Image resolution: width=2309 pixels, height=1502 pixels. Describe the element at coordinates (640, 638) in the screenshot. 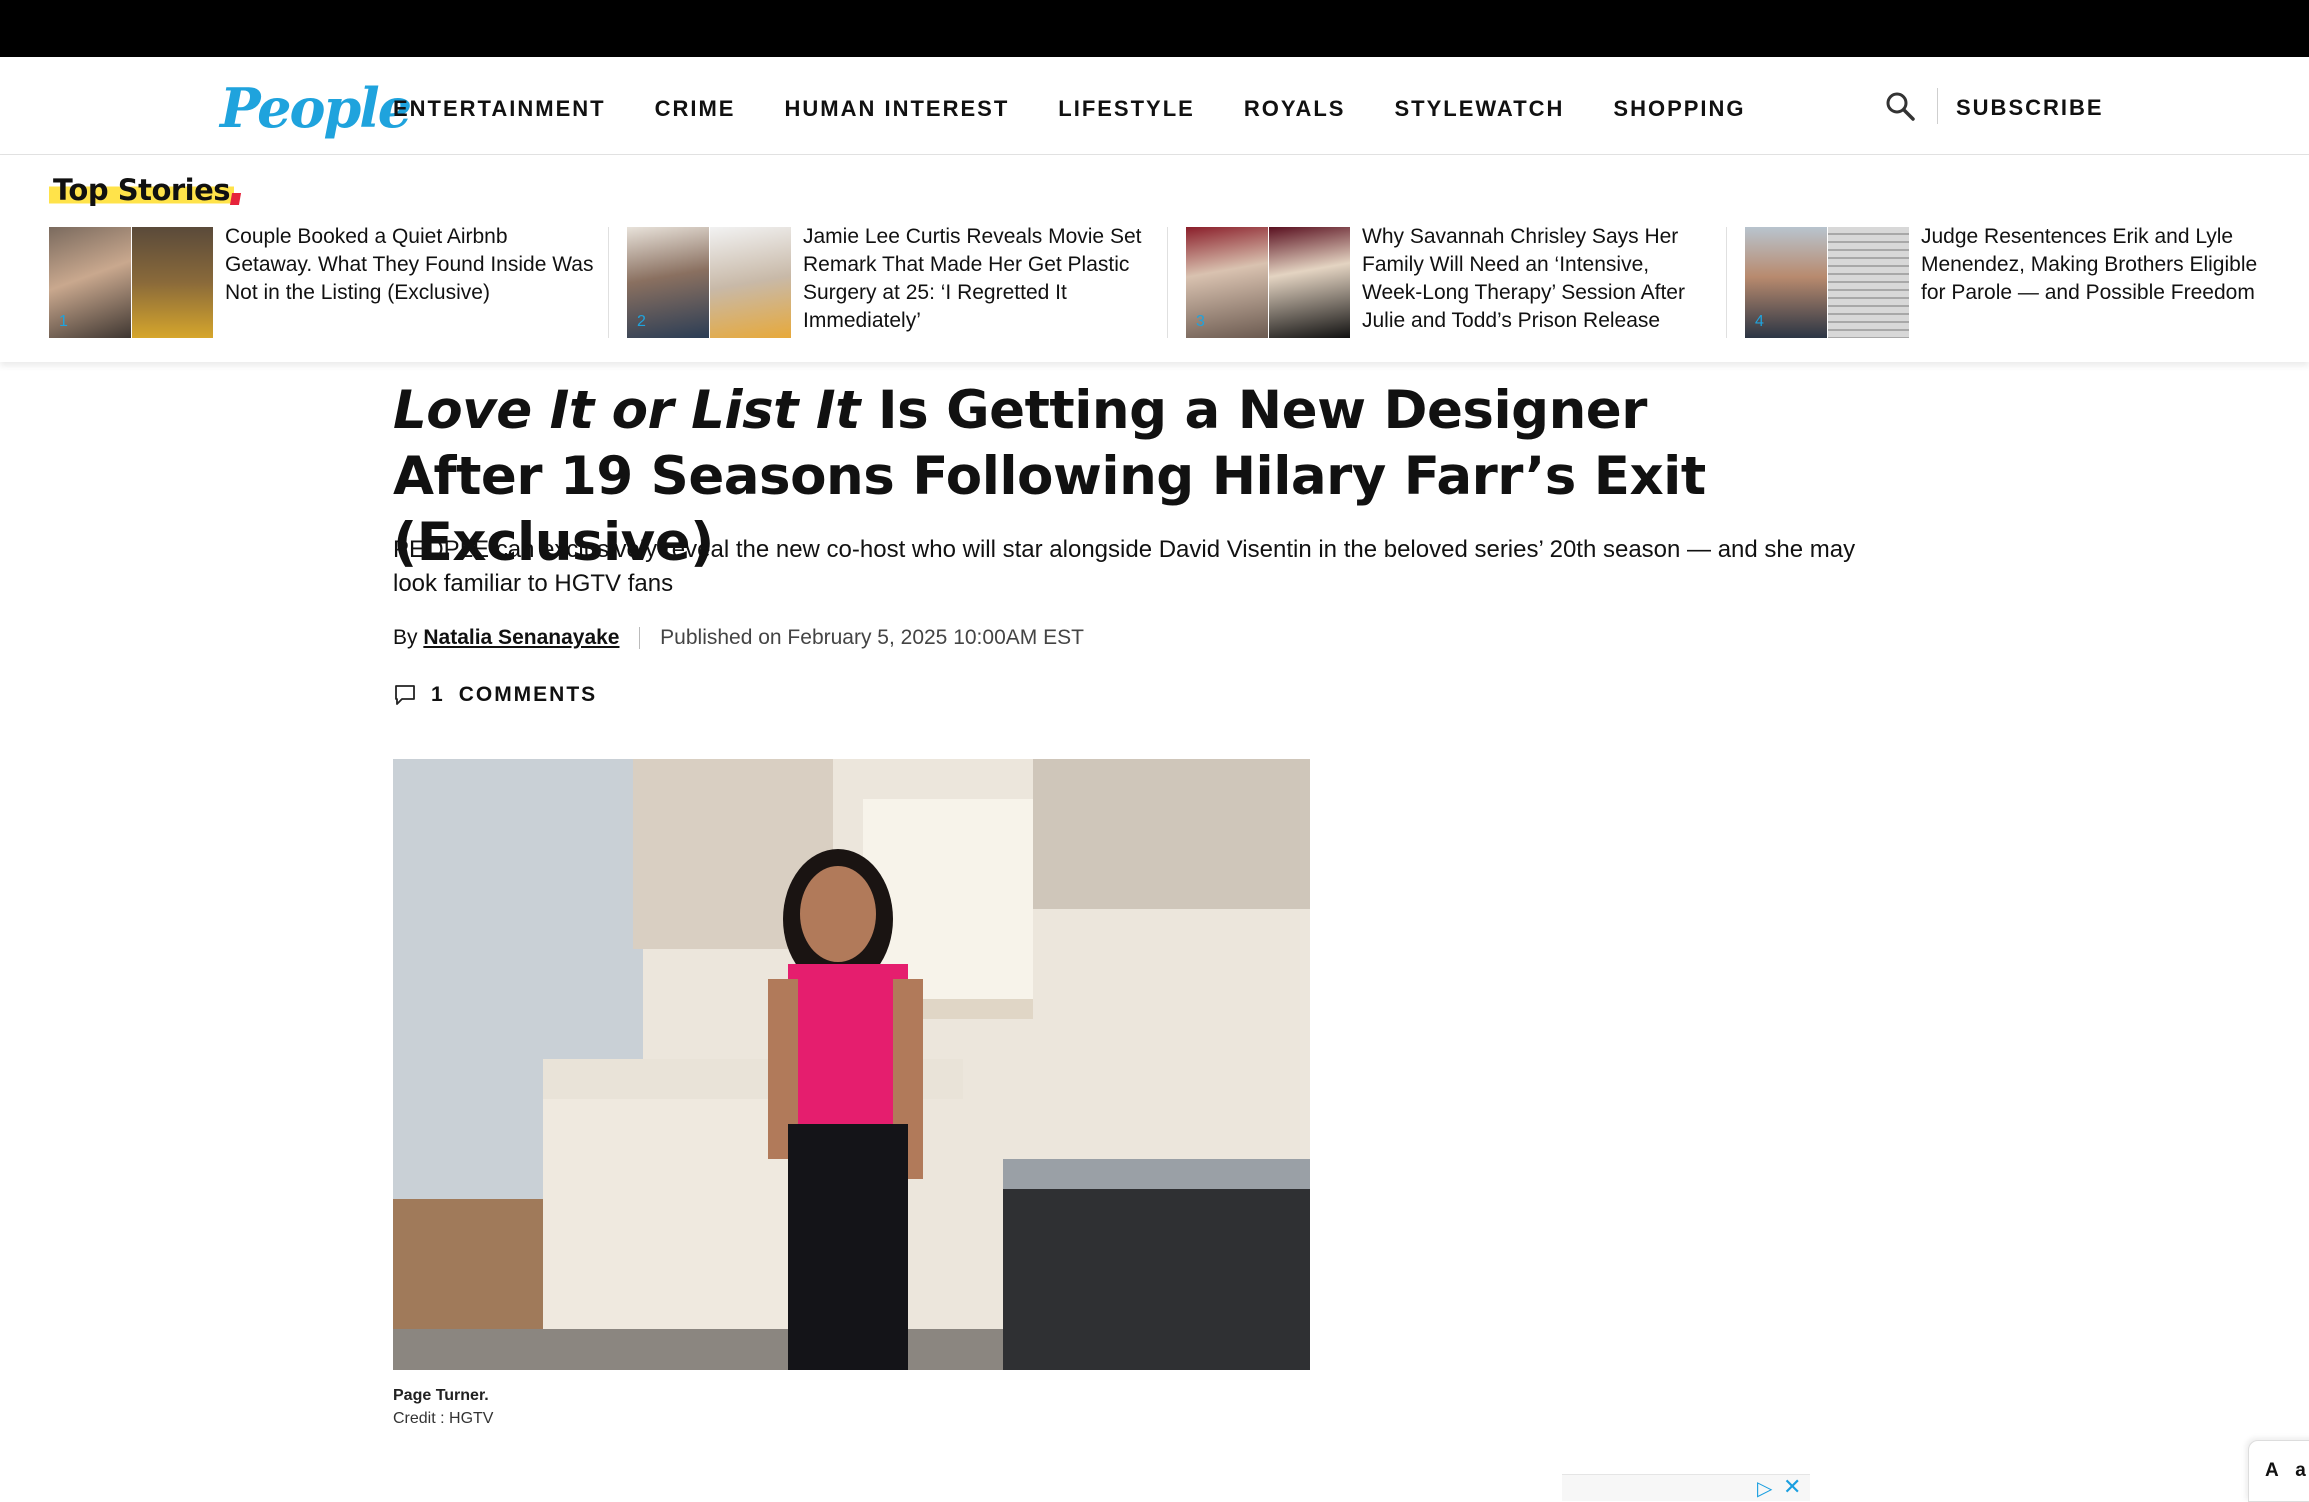

I see `byline-divider` at that location.